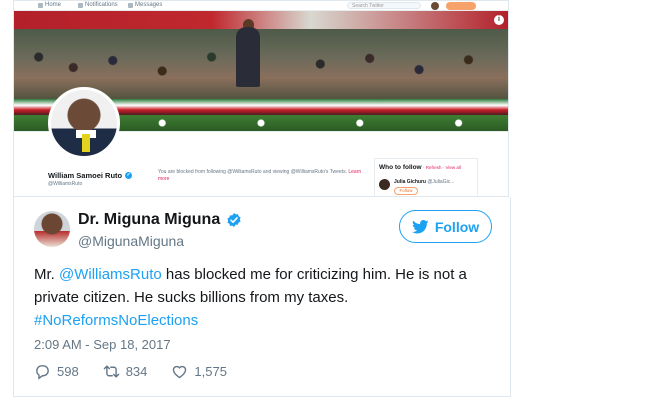 The height and width of the screenshot is (411, 660). I want to click on nav-notifications-label: Notifications, so click(101, 5).